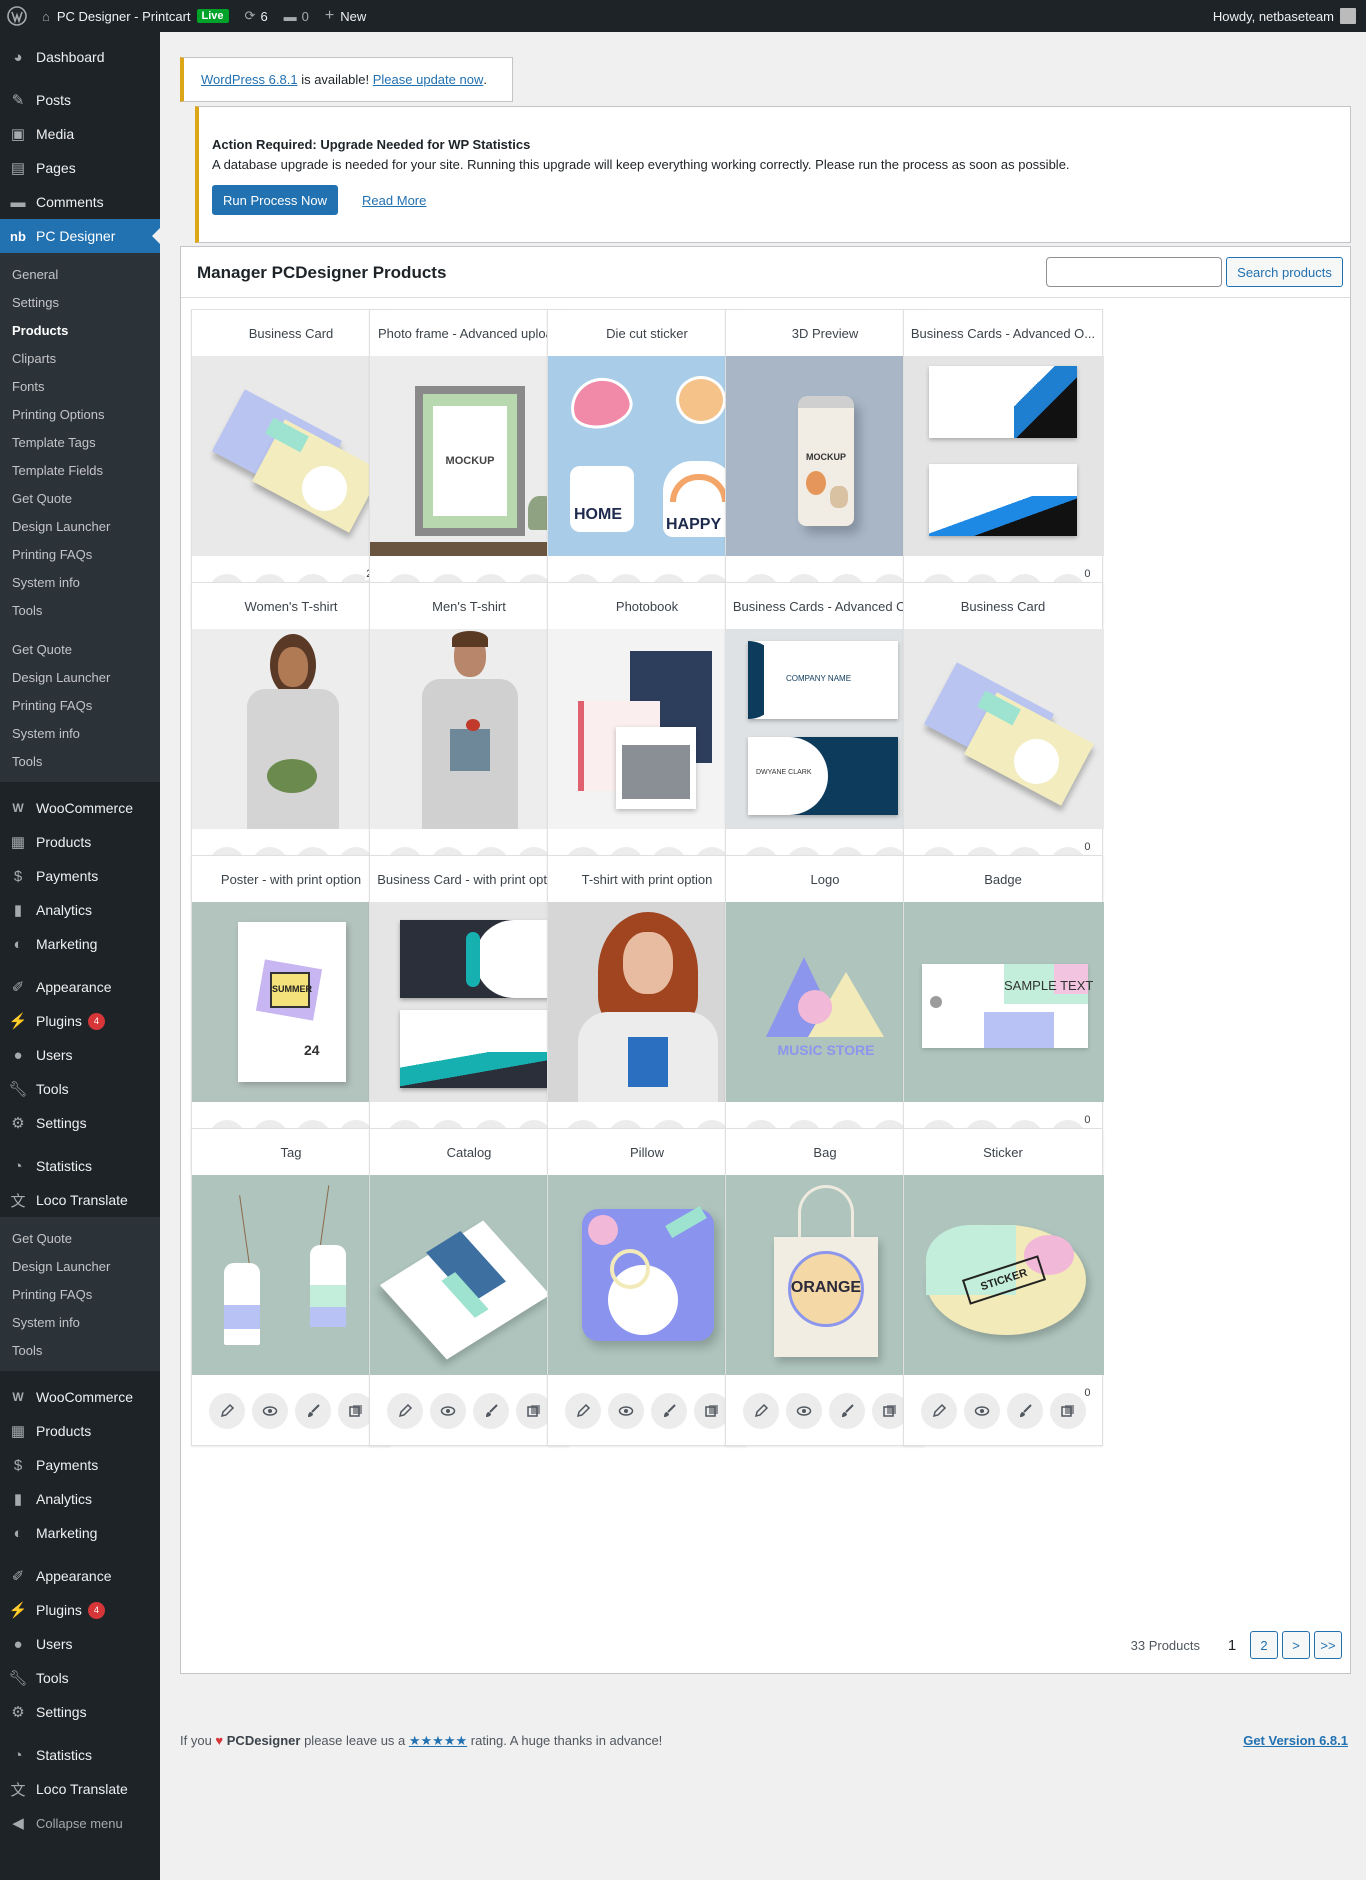  Describe the element at coordinates (80, 1200) in the screenshot. I see `menu-loco-translate: 文 Loco Translate` at that location.